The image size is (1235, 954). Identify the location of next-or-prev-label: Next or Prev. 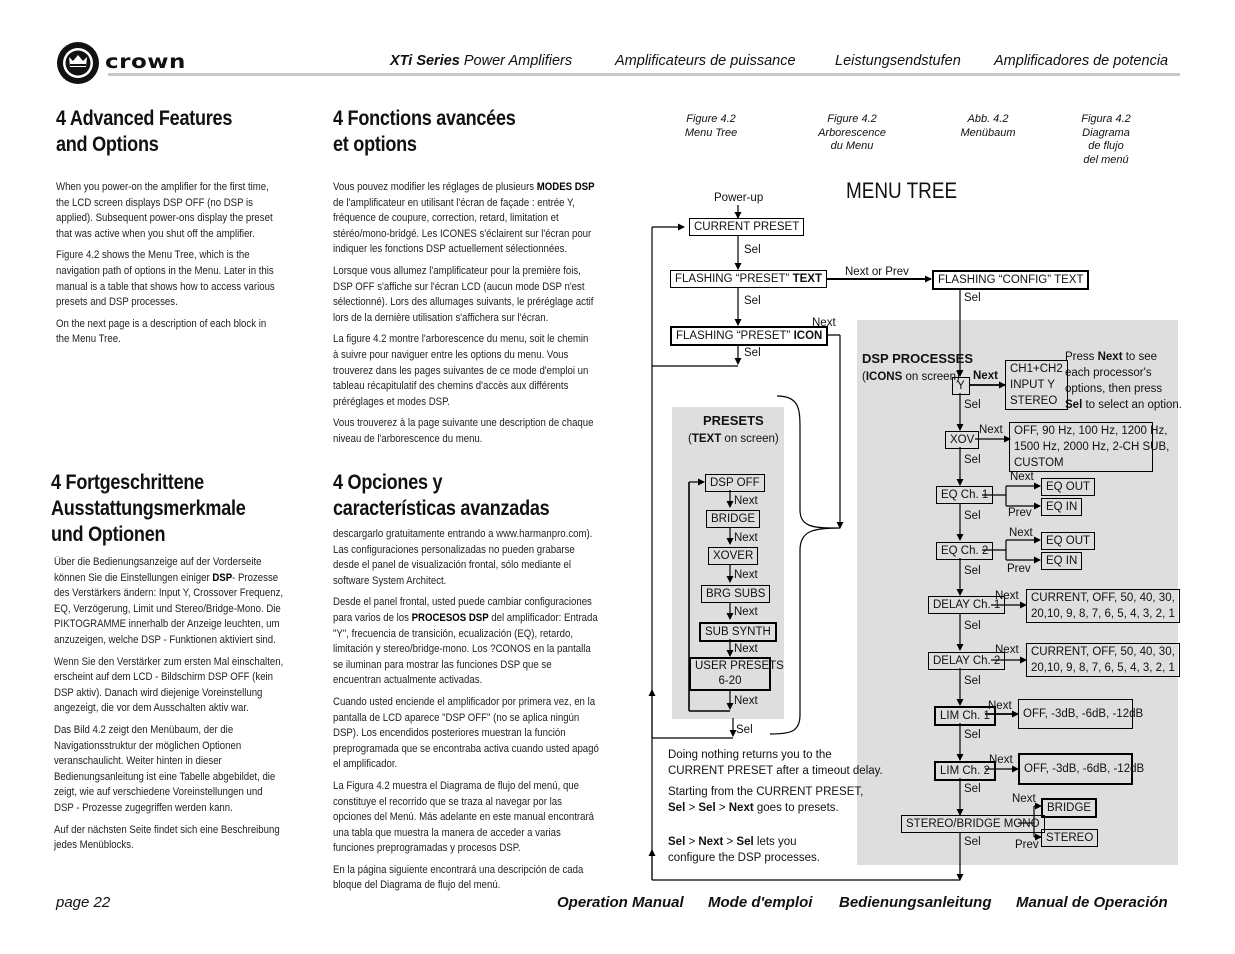
(877, 272).